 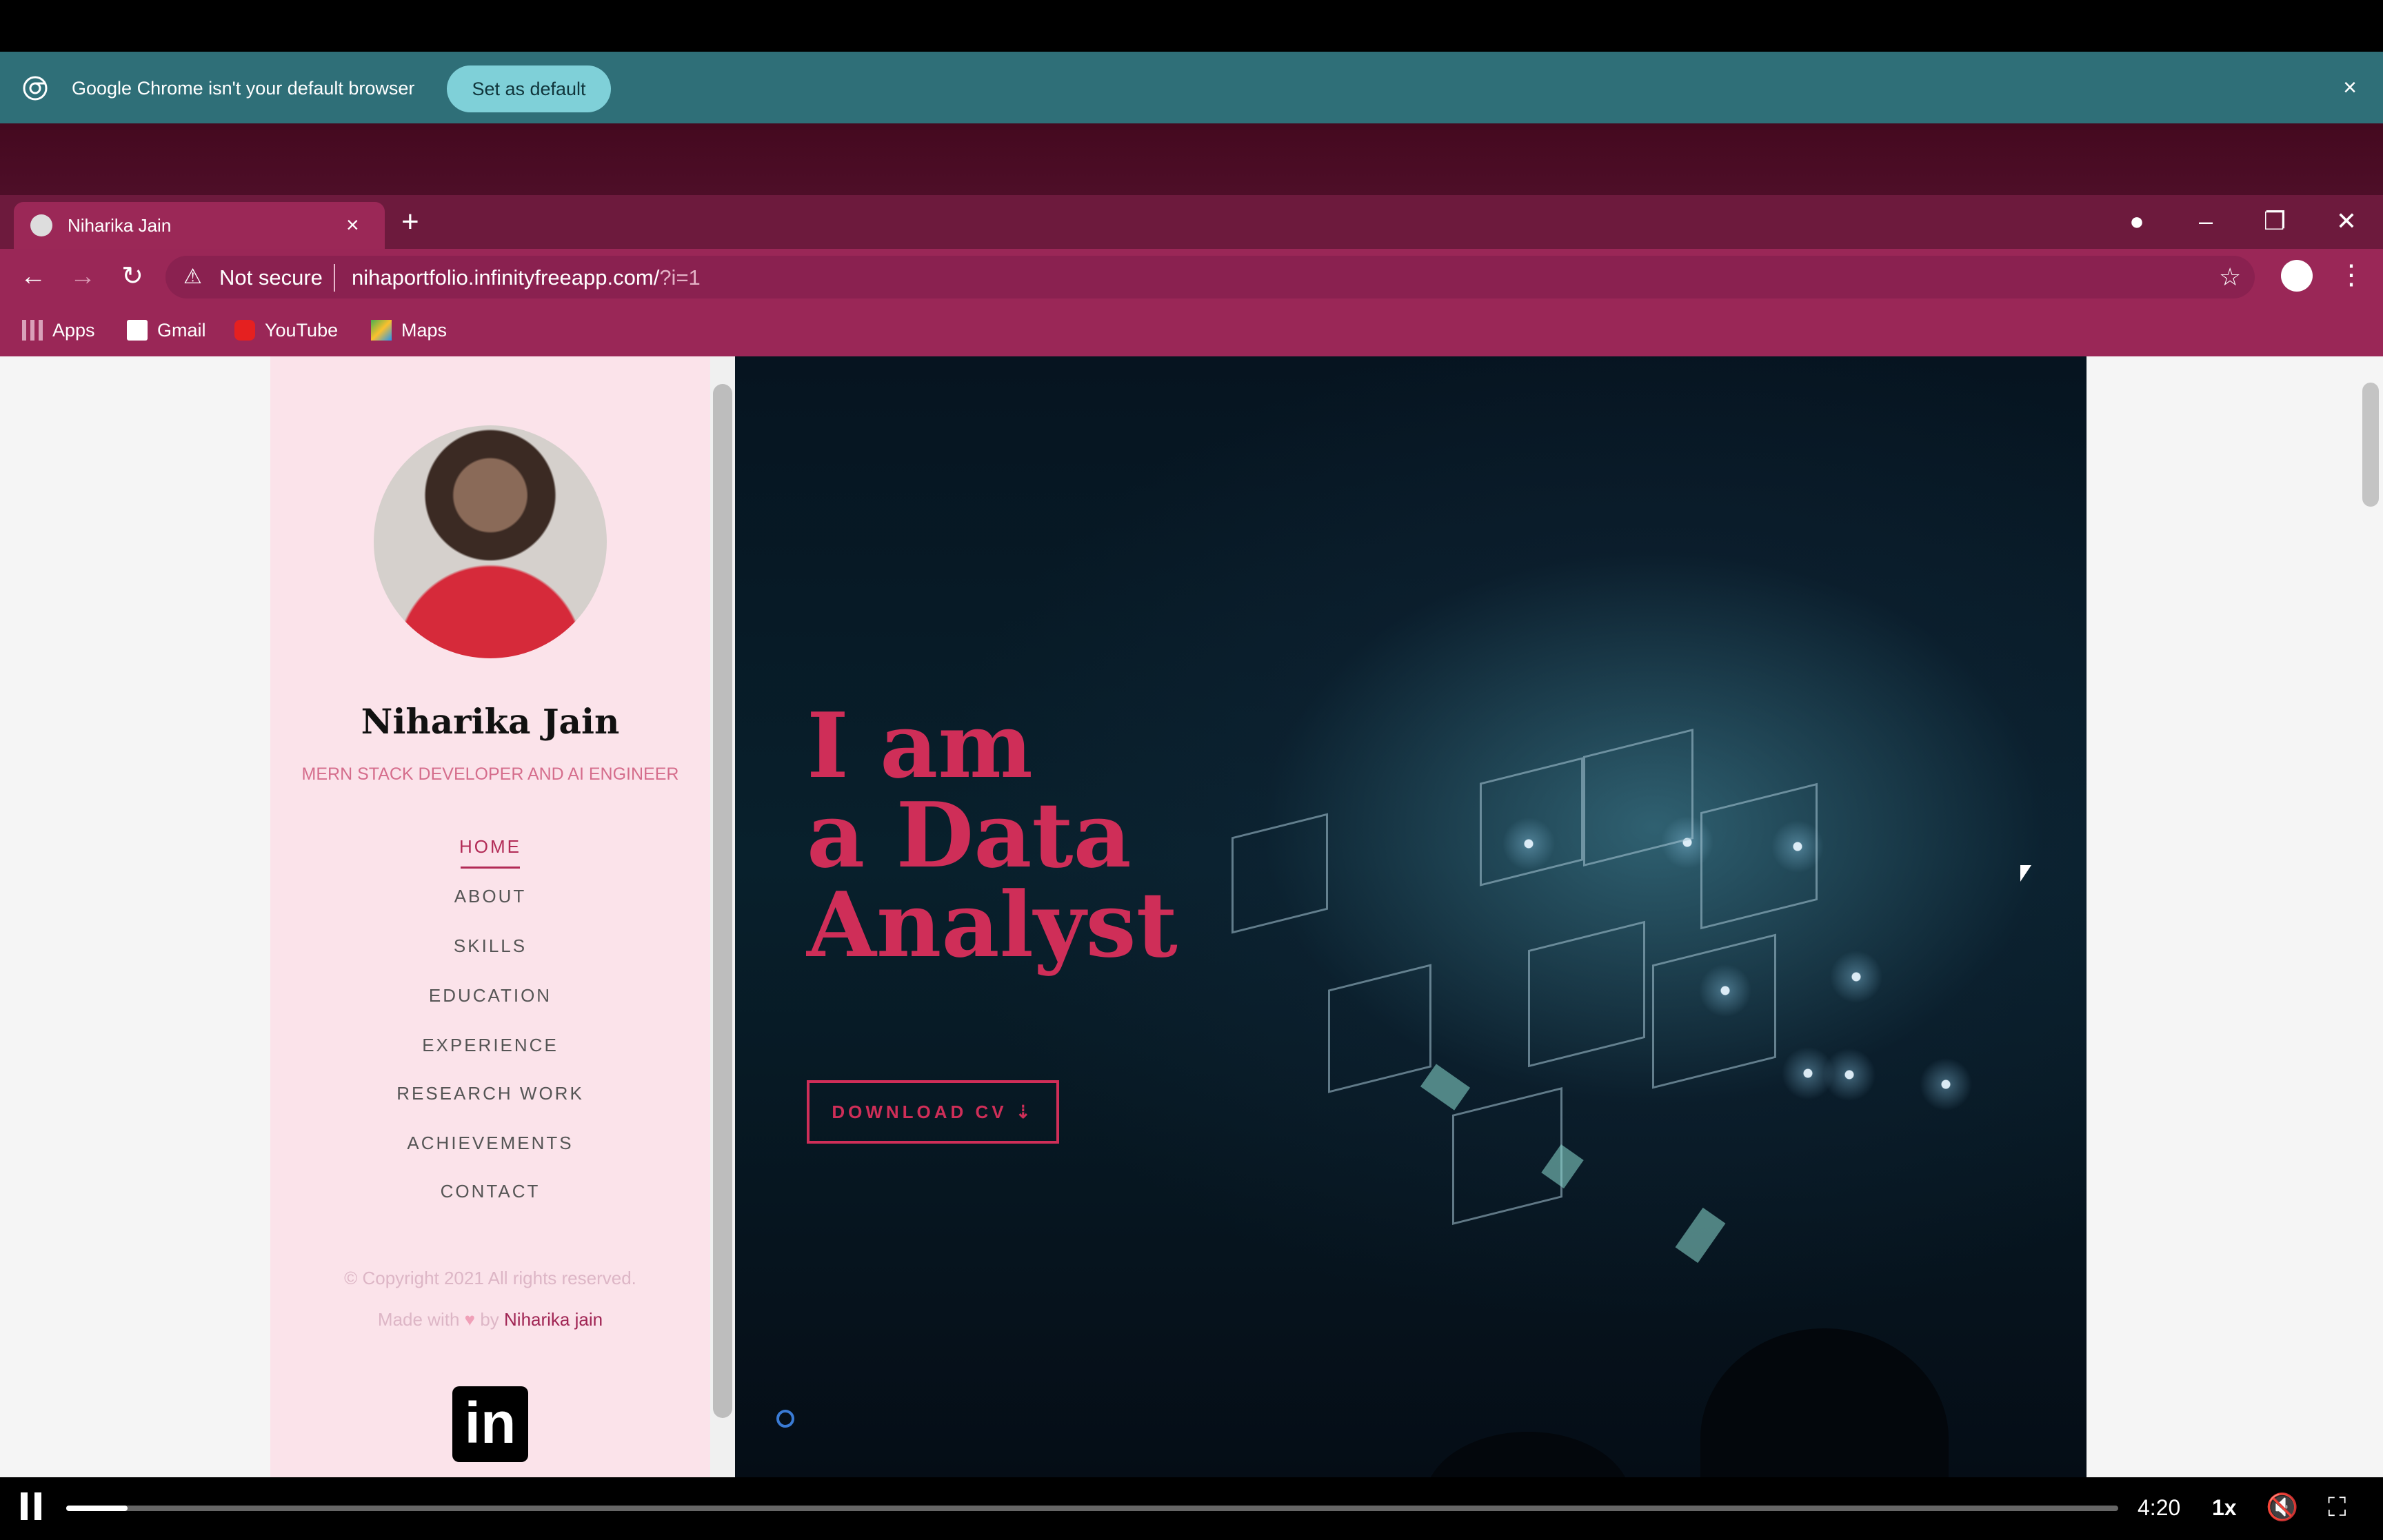 What do you see at coordinates (920, 746) in the screenshot?
I see `hero-line-1: I am` at bounding box center [920, 746].